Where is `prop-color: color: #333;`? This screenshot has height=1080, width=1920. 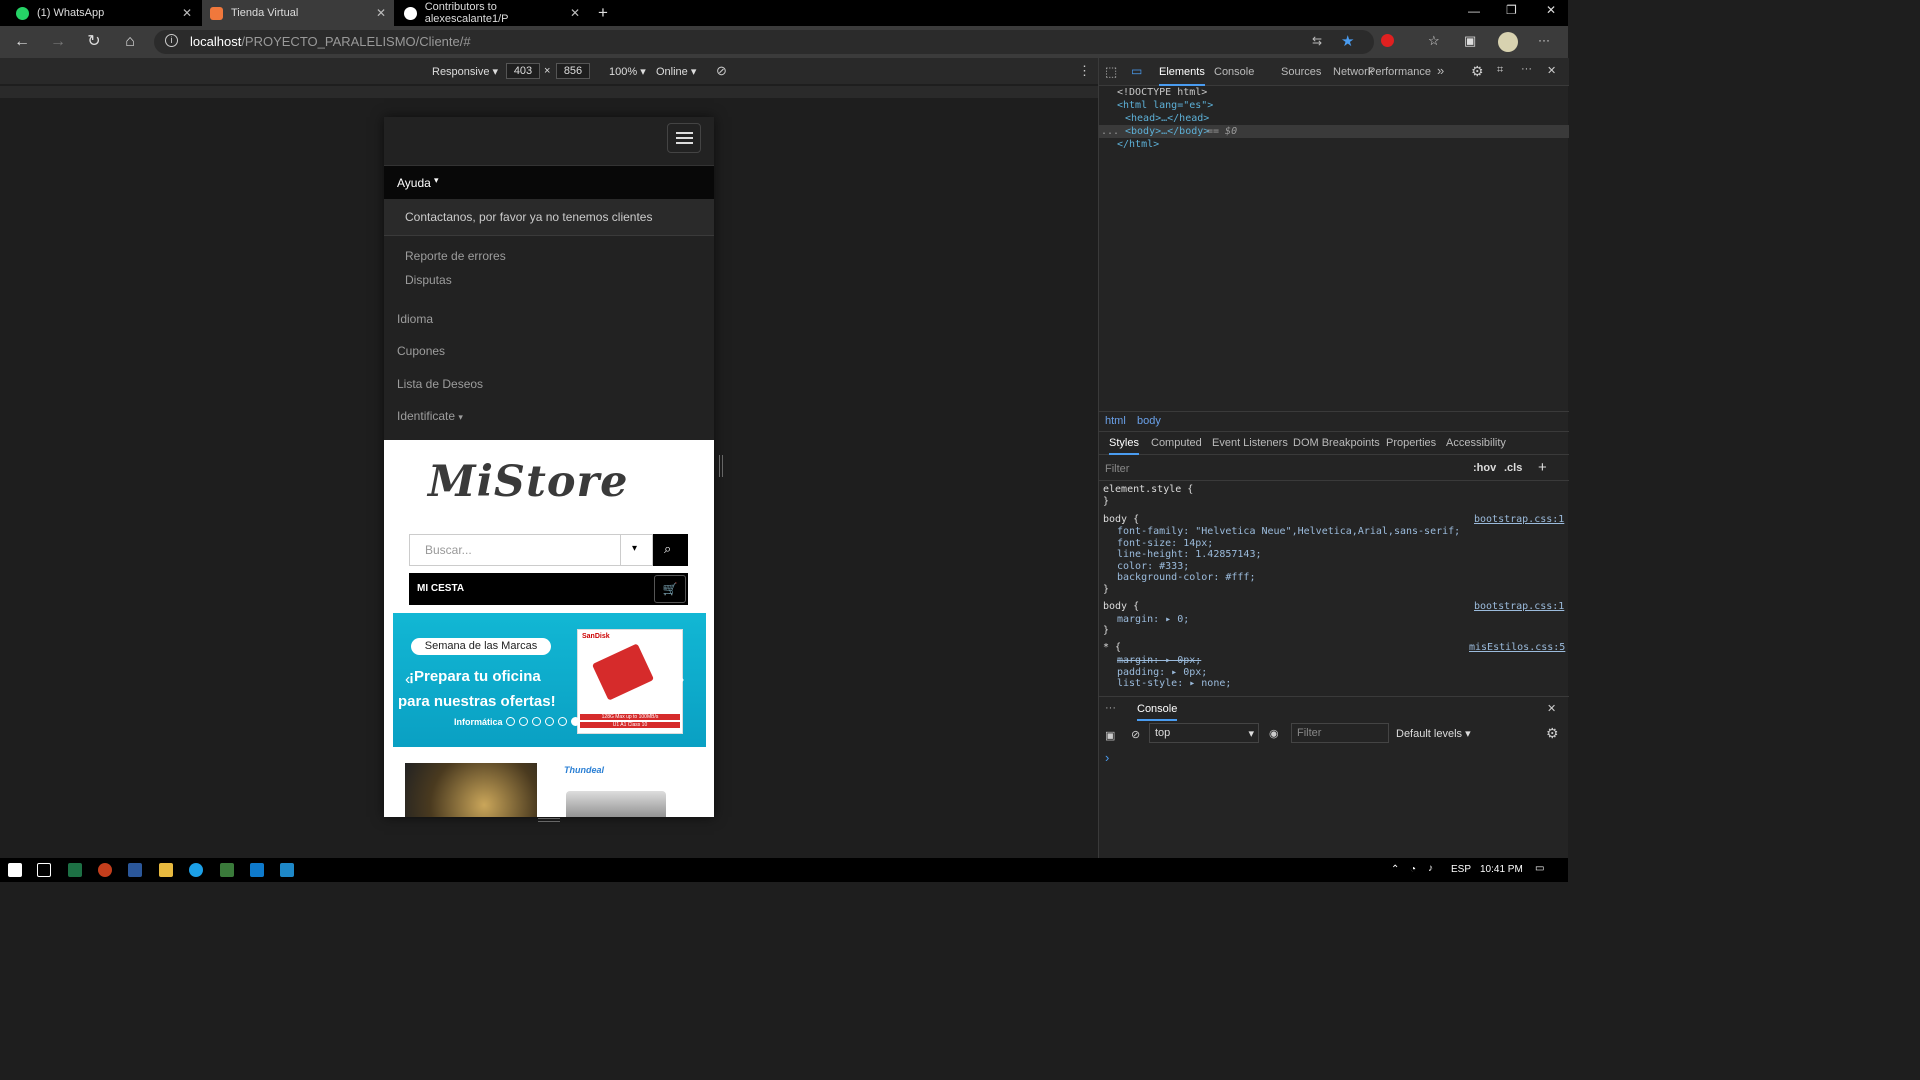
prop-color: color: #333; is located at coordinates (1153, 566).